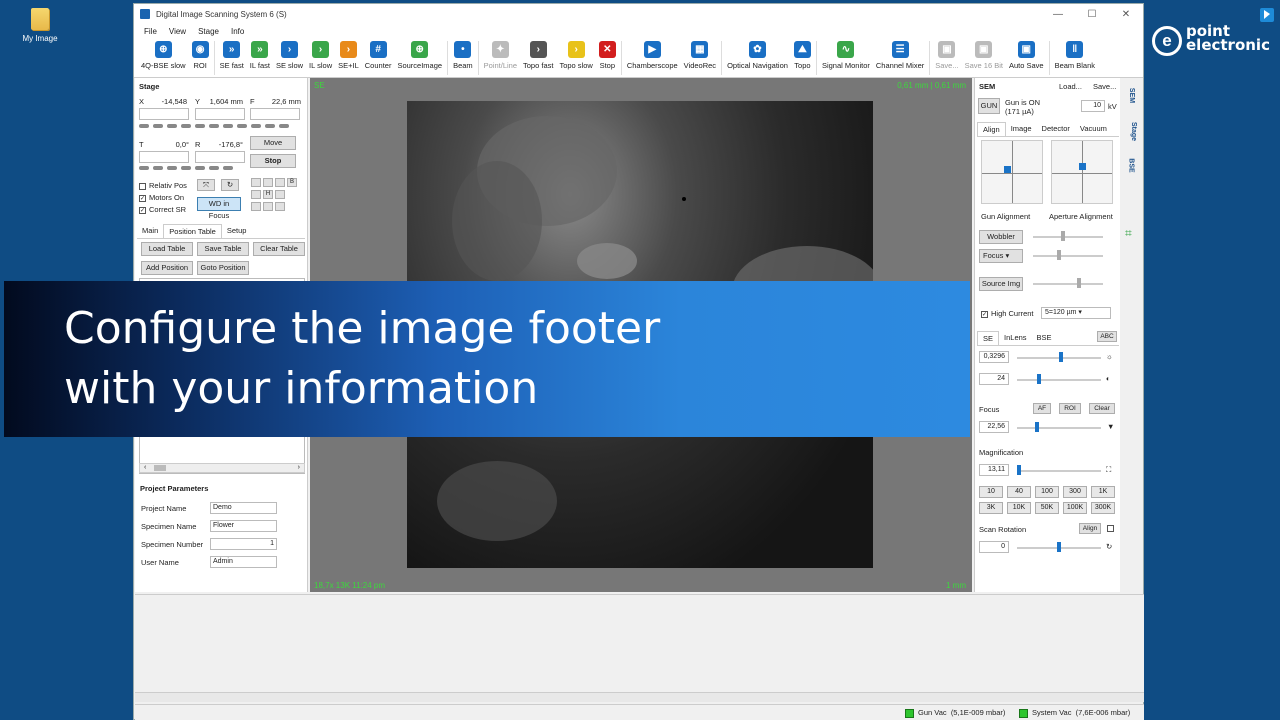 The height and width of the screenshot is (720, 1280). I want to click on zoom-fit-icon: ⛶, so click(1108, 470).